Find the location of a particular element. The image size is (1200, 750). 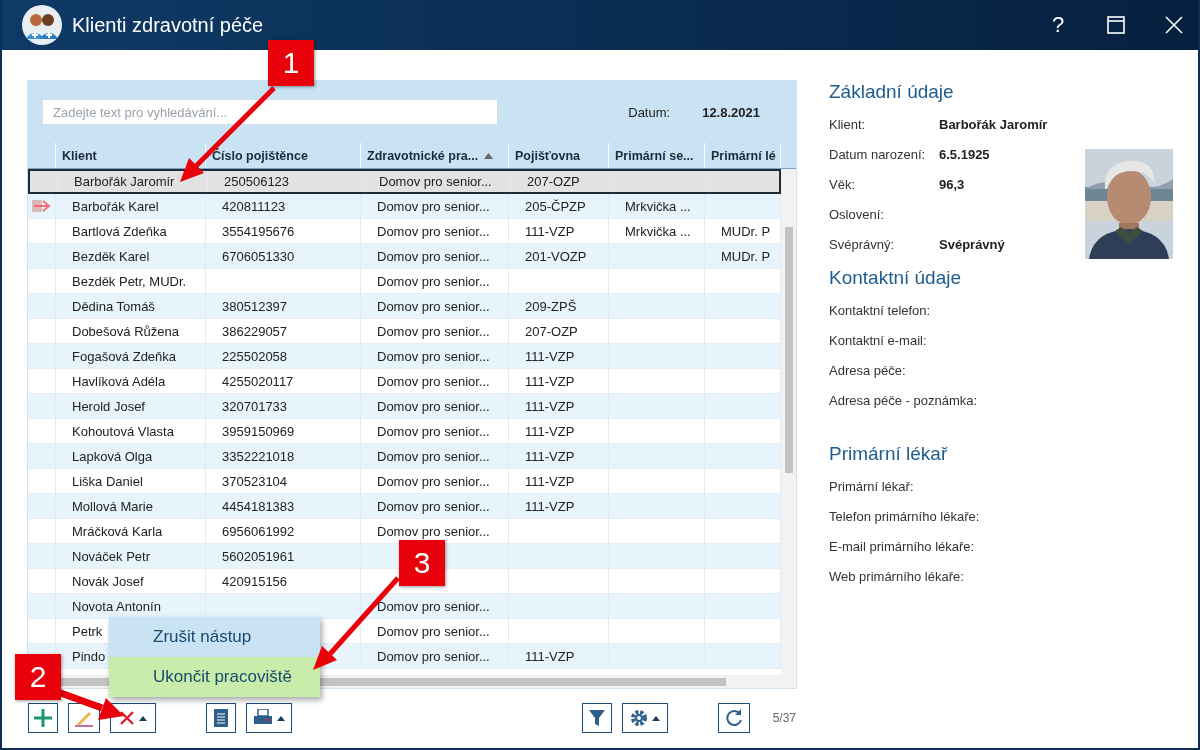

table-row: Fogašová Zdeňka 225502058 Domov pro senior... 111-VZP is located at coordinates (404, 356).